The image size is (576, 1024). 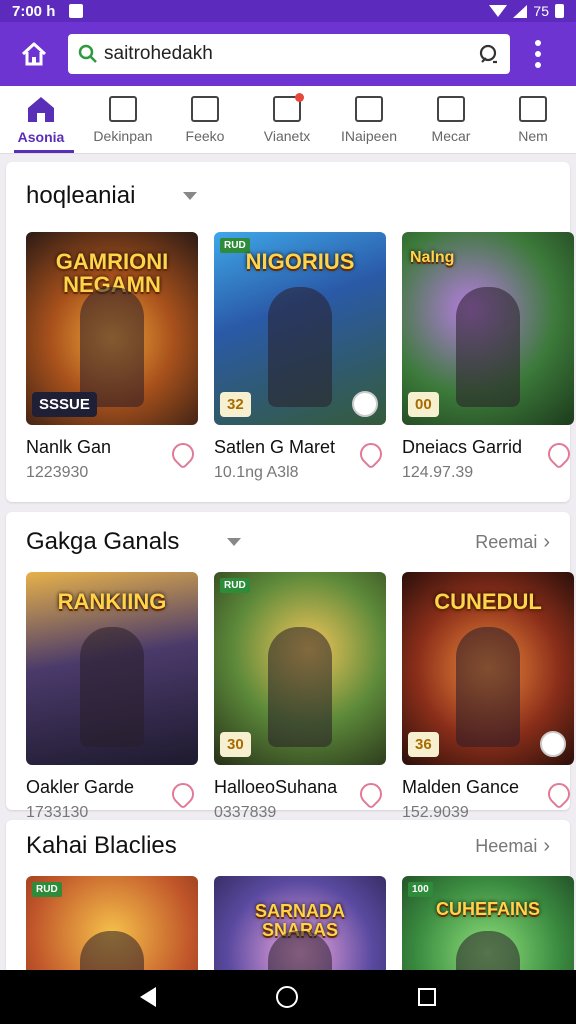 What do you see at coordinates (288, 196) in the screenshot?
I see `section-header: hoqleaniai` at bounding box center [288, 196].